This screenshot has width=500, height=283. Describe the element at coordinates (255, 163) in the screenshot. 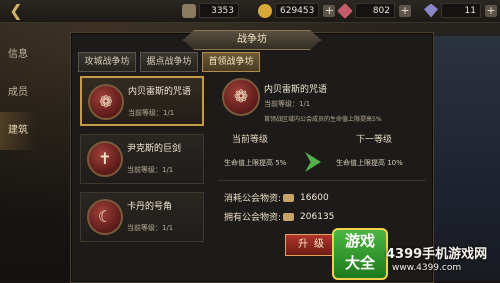

I see `current-effect: 生命值上限提高 5%` at that location.